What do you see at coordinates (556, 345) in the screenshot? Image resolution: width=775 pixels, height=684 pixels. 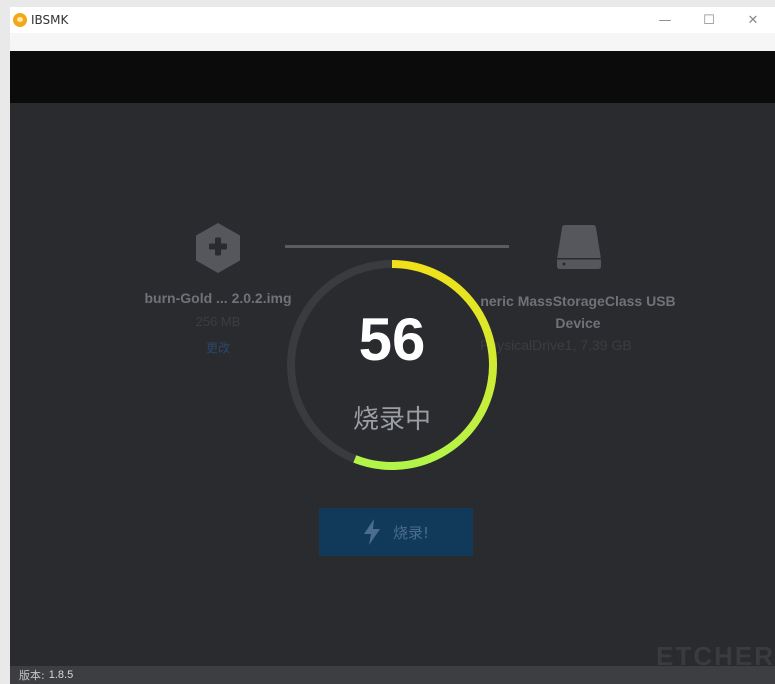 I see `drive-detail: PhysicalDrive1, 7.39 GB` at bounding box center [556, 345].